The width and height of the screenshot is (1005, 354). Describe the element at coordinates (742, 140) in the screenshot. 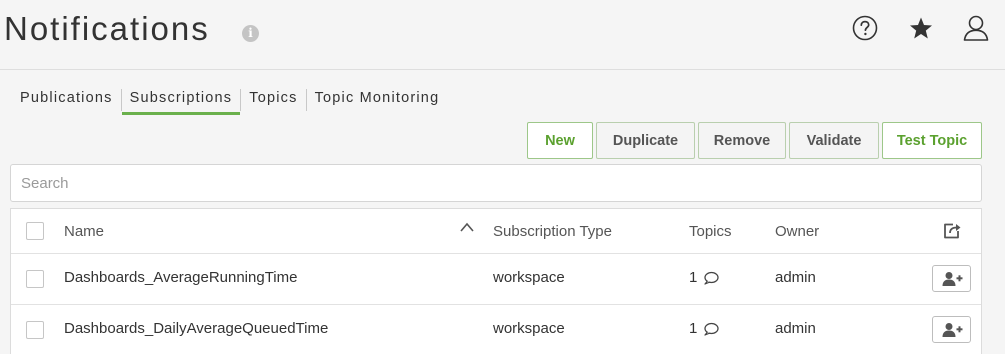

I see `remove-button: Remove` at that location.